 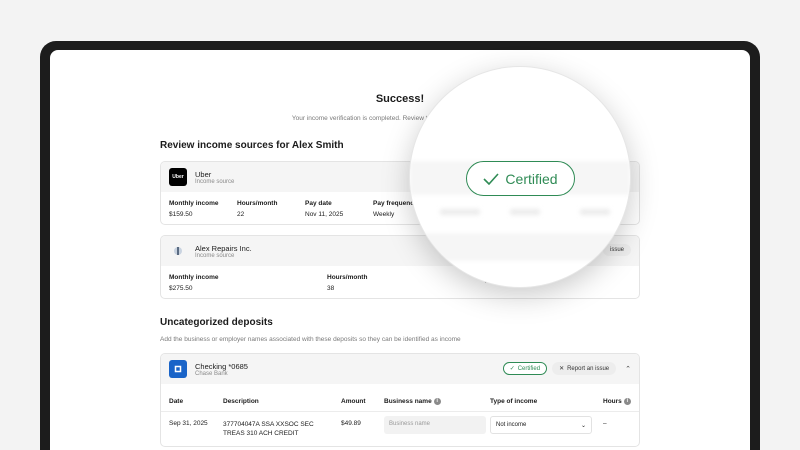 I want to click on account-actions: ✓ Certified ✕ Report an issue ⌃, so click(x=566, y=368).